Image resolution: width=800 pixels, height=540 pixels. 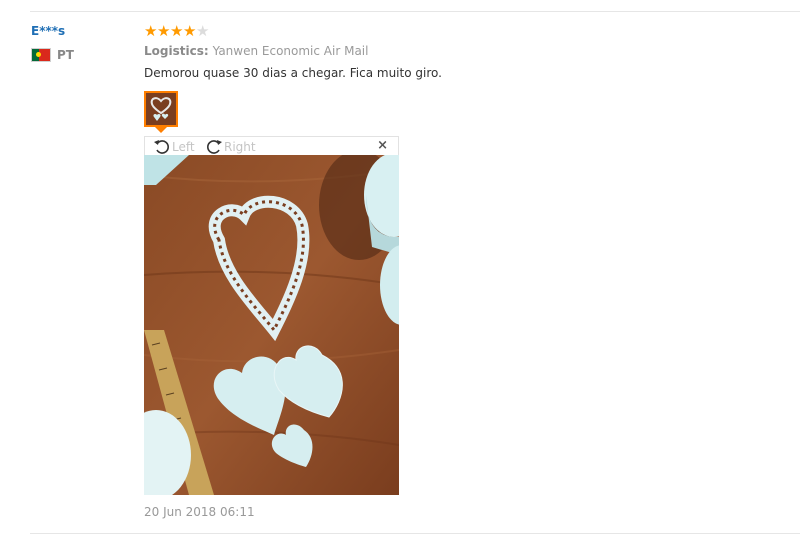 I want to click on rotate-left-label: Left, so click(x=183, y=146).